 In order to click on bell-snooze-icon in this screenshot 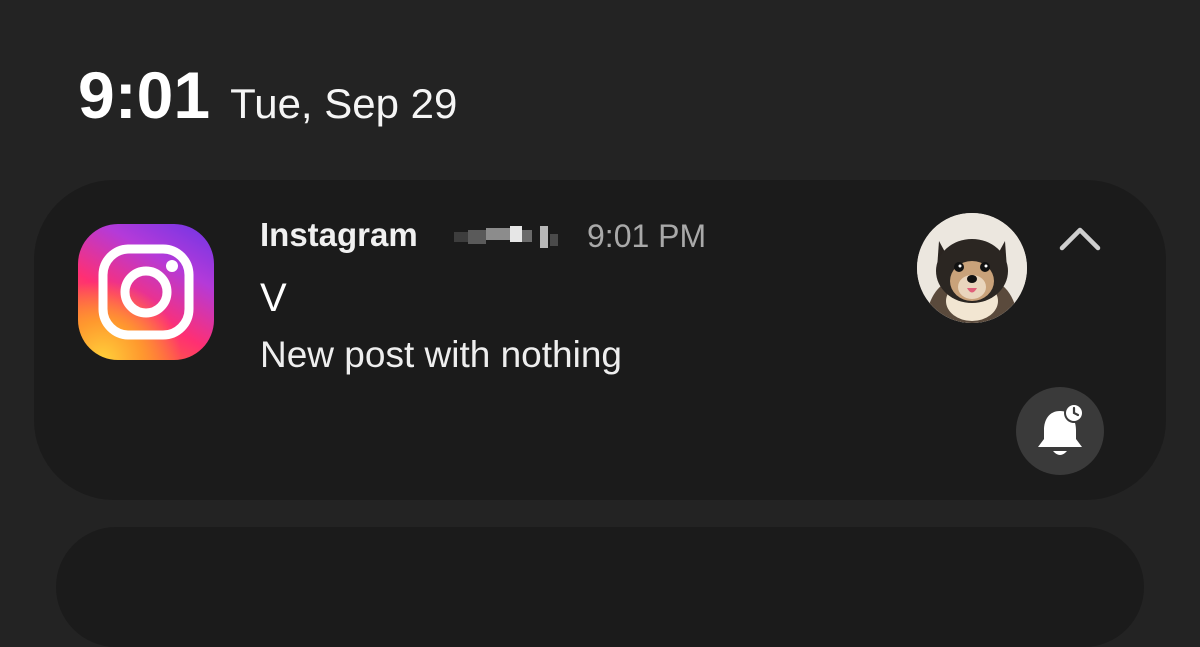, I will do `click(1061, 429)`.